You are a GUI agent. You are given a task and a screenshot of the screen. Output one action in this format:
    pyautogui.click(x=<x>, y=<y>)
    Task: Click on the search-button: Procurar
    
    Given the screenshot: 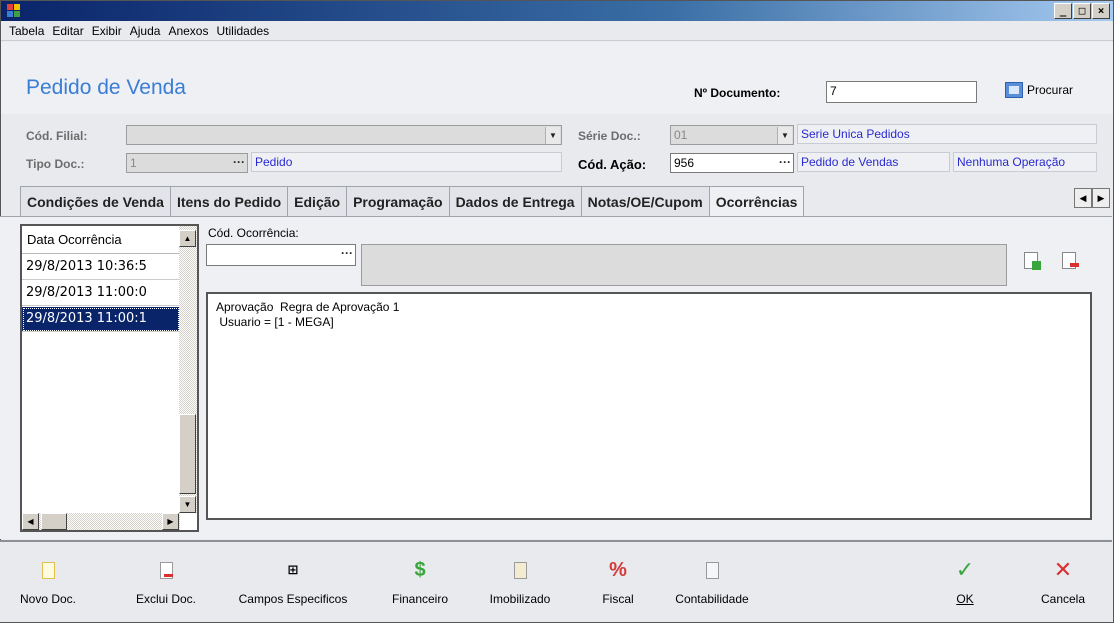 What is the action you would take?
    pyautogui.click(x=1039, y=90)
    